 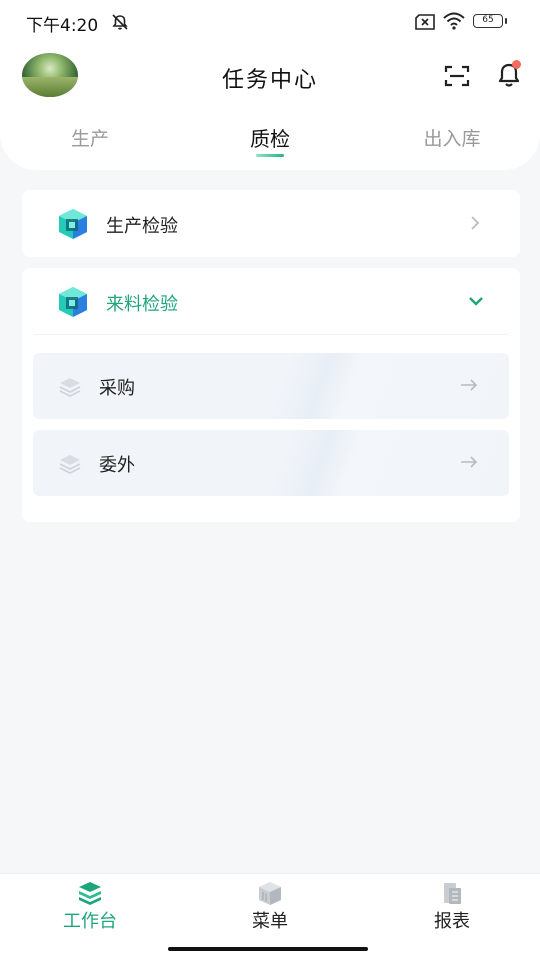 I want to click on list-item-outsourcing: 委外, so click(x=271, y=463).